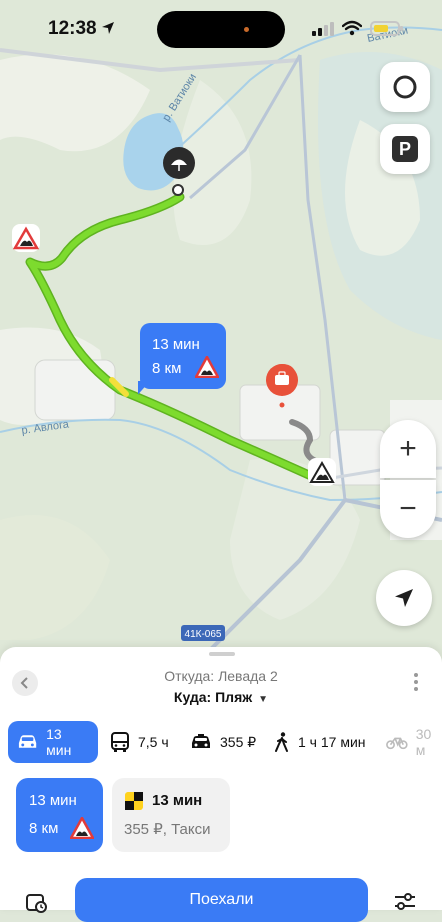 This screenshot has height=922, width=442. I want to click on route-to: Куда: Пляж ▼, so click(221, 697).